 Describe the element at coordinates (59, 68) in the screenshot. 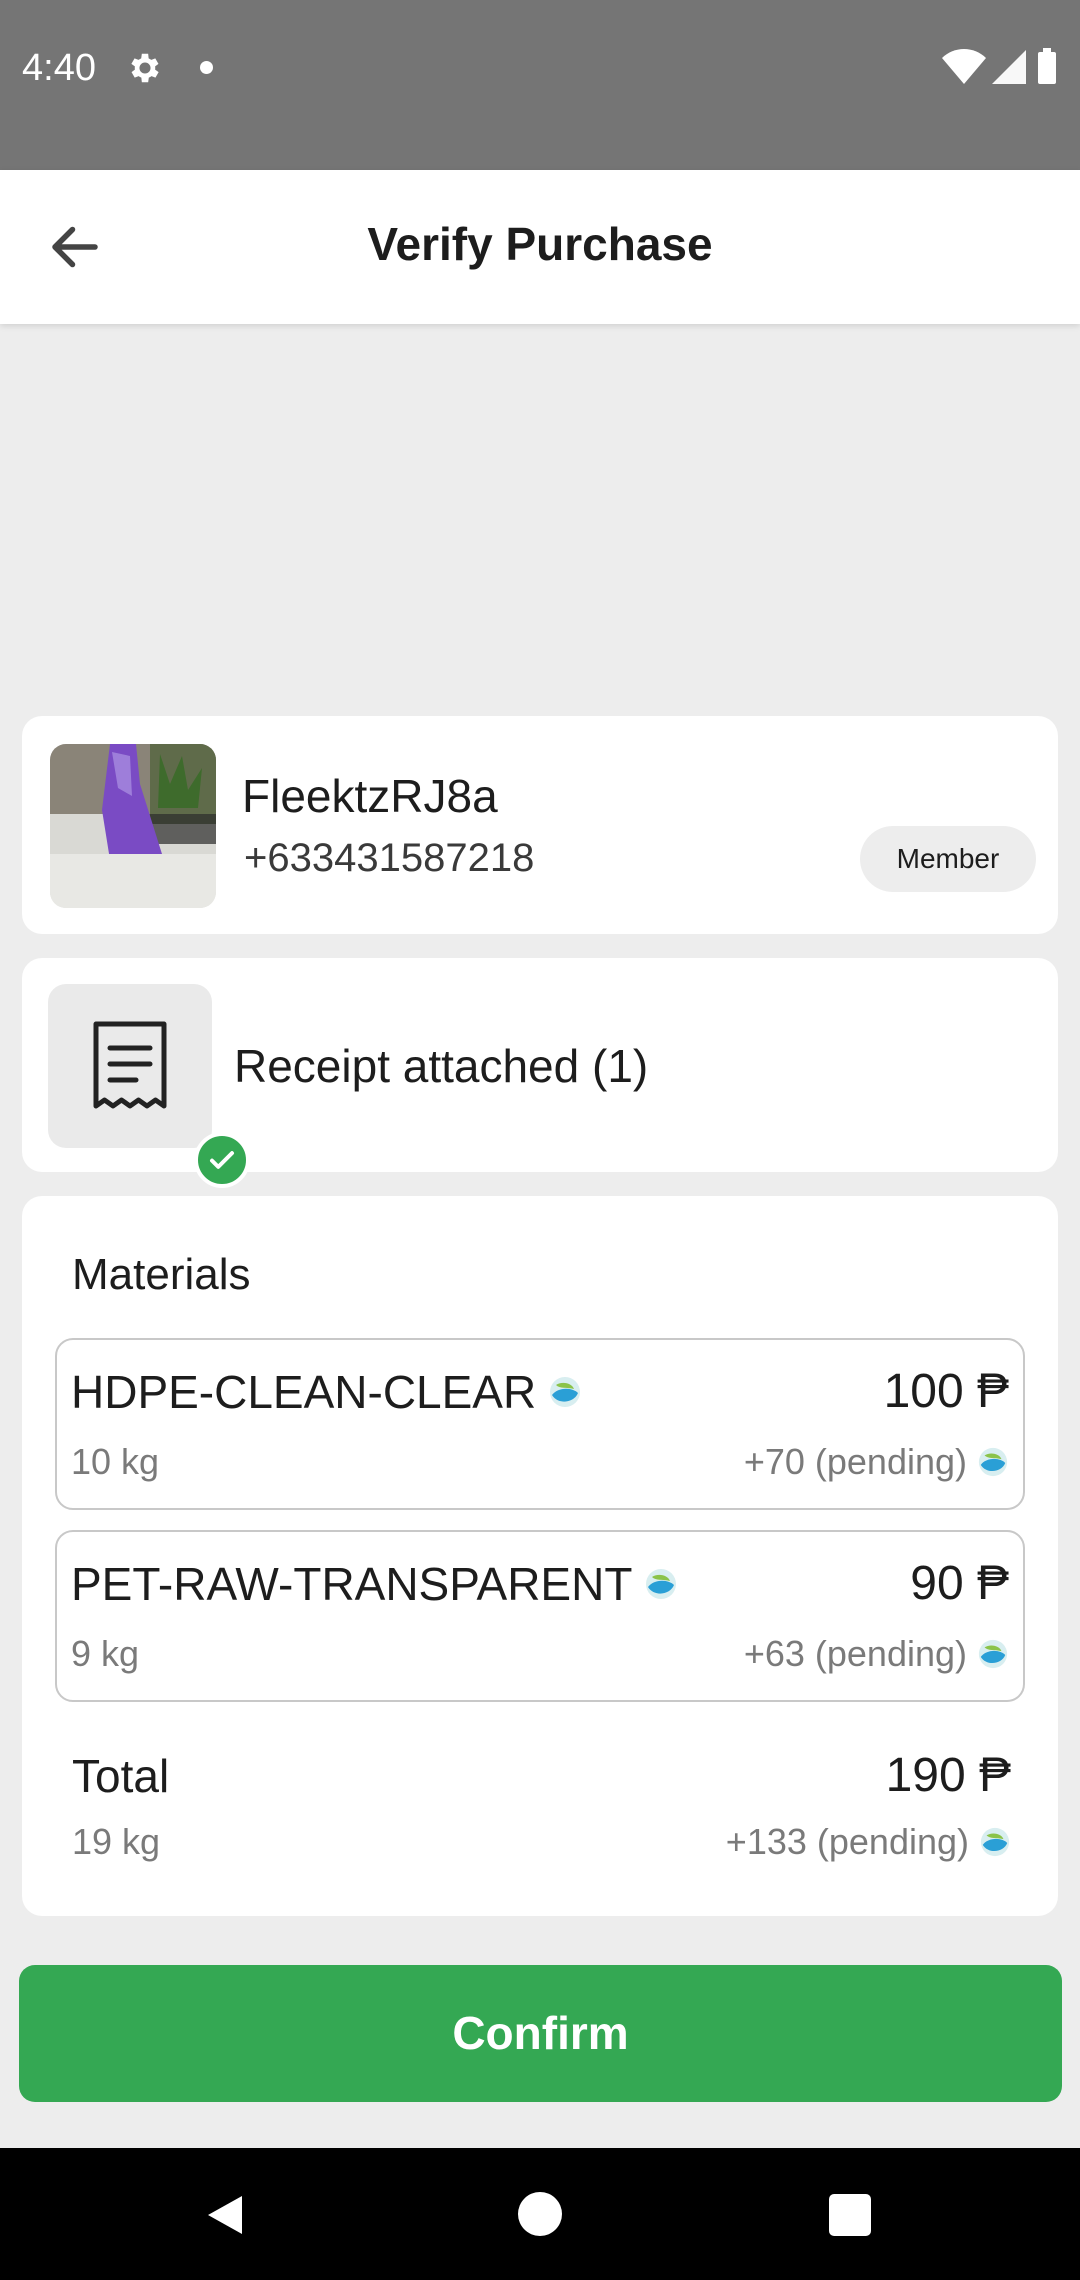

I see `status-time: 4:40` at that location.